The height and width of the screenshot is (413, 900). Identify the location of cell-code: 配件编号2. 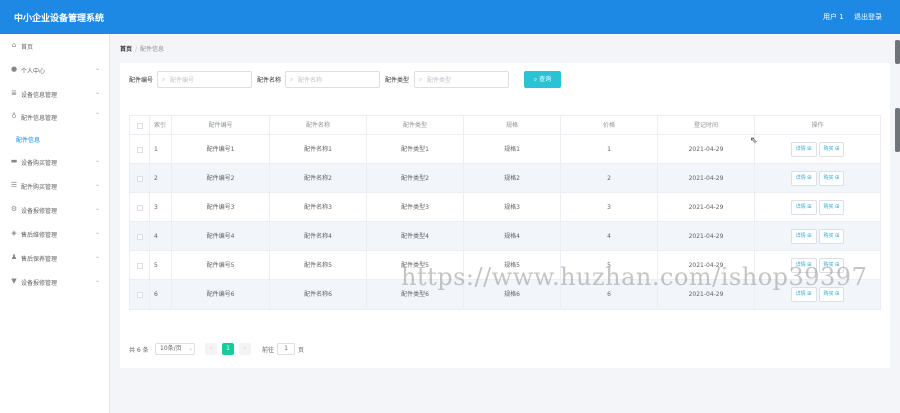
(221, 178).